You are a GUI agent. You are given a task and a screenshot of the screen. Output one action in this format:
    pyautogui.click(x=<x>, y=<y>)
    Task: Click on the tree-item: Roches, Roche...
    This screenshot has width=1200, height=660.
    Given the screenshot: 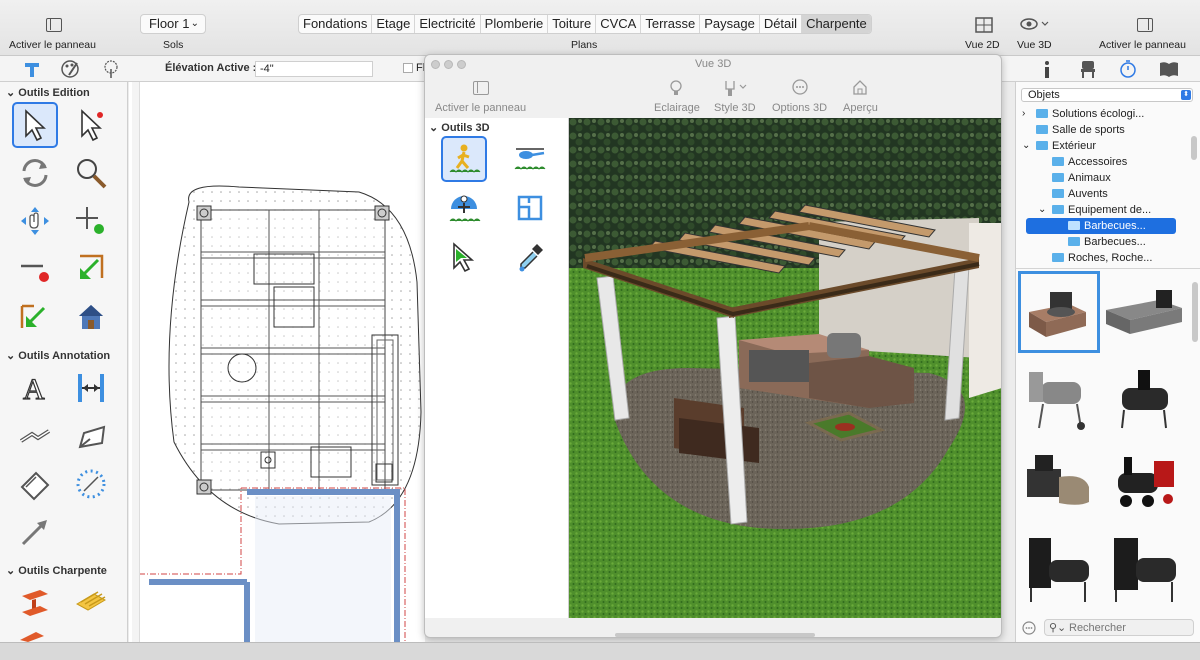 What is the action you would take?
    pyautogui.click(x=1101, y=258)
    